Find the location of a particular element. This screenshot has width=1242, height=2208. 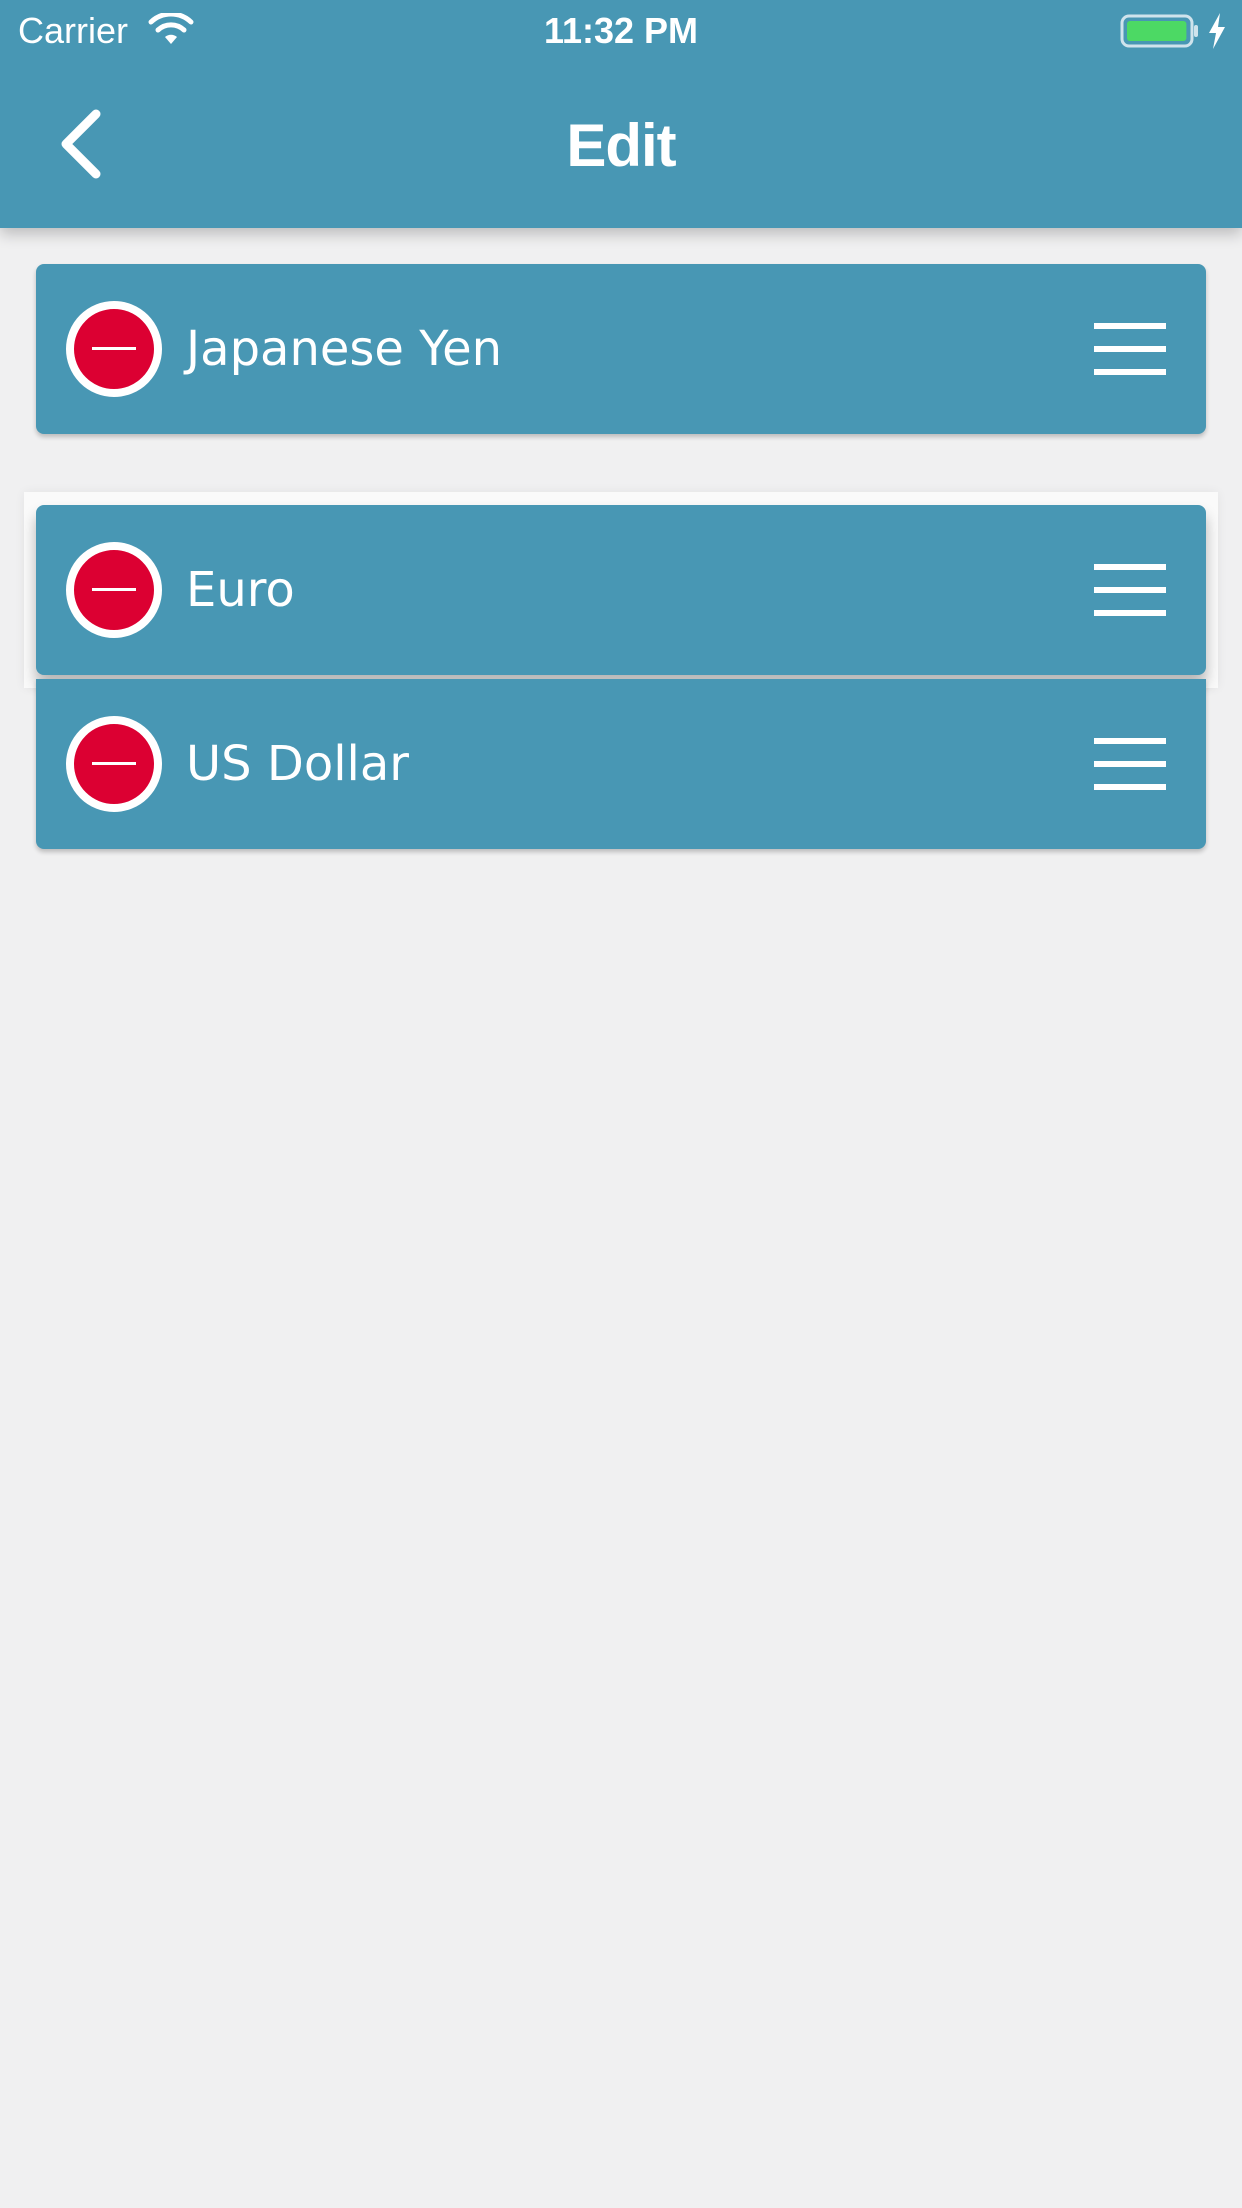

status-time: 11:32 PM is located at coordinates (621, 30).